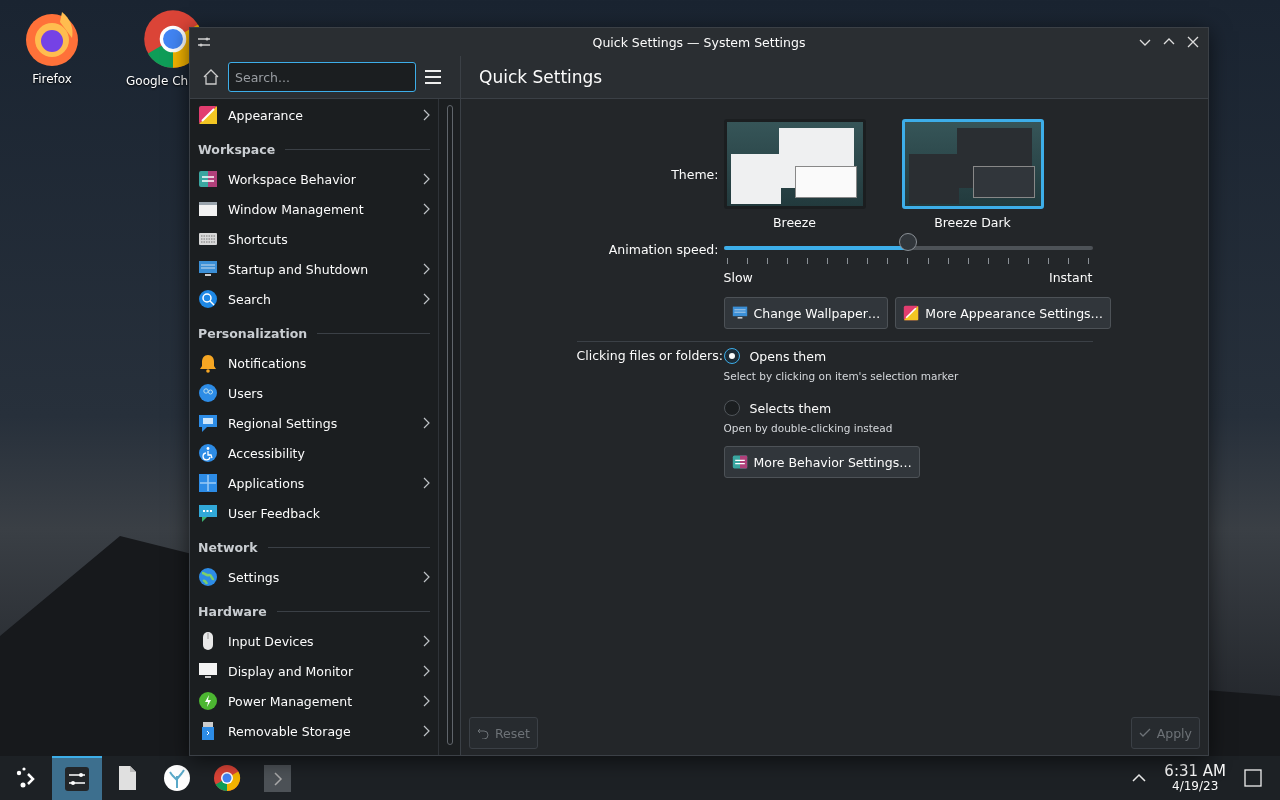  What do you see at coordinates (314, 453) in the screenshot?
I see `sidebar-item: Accessibility` at bounding box center [314, 453].